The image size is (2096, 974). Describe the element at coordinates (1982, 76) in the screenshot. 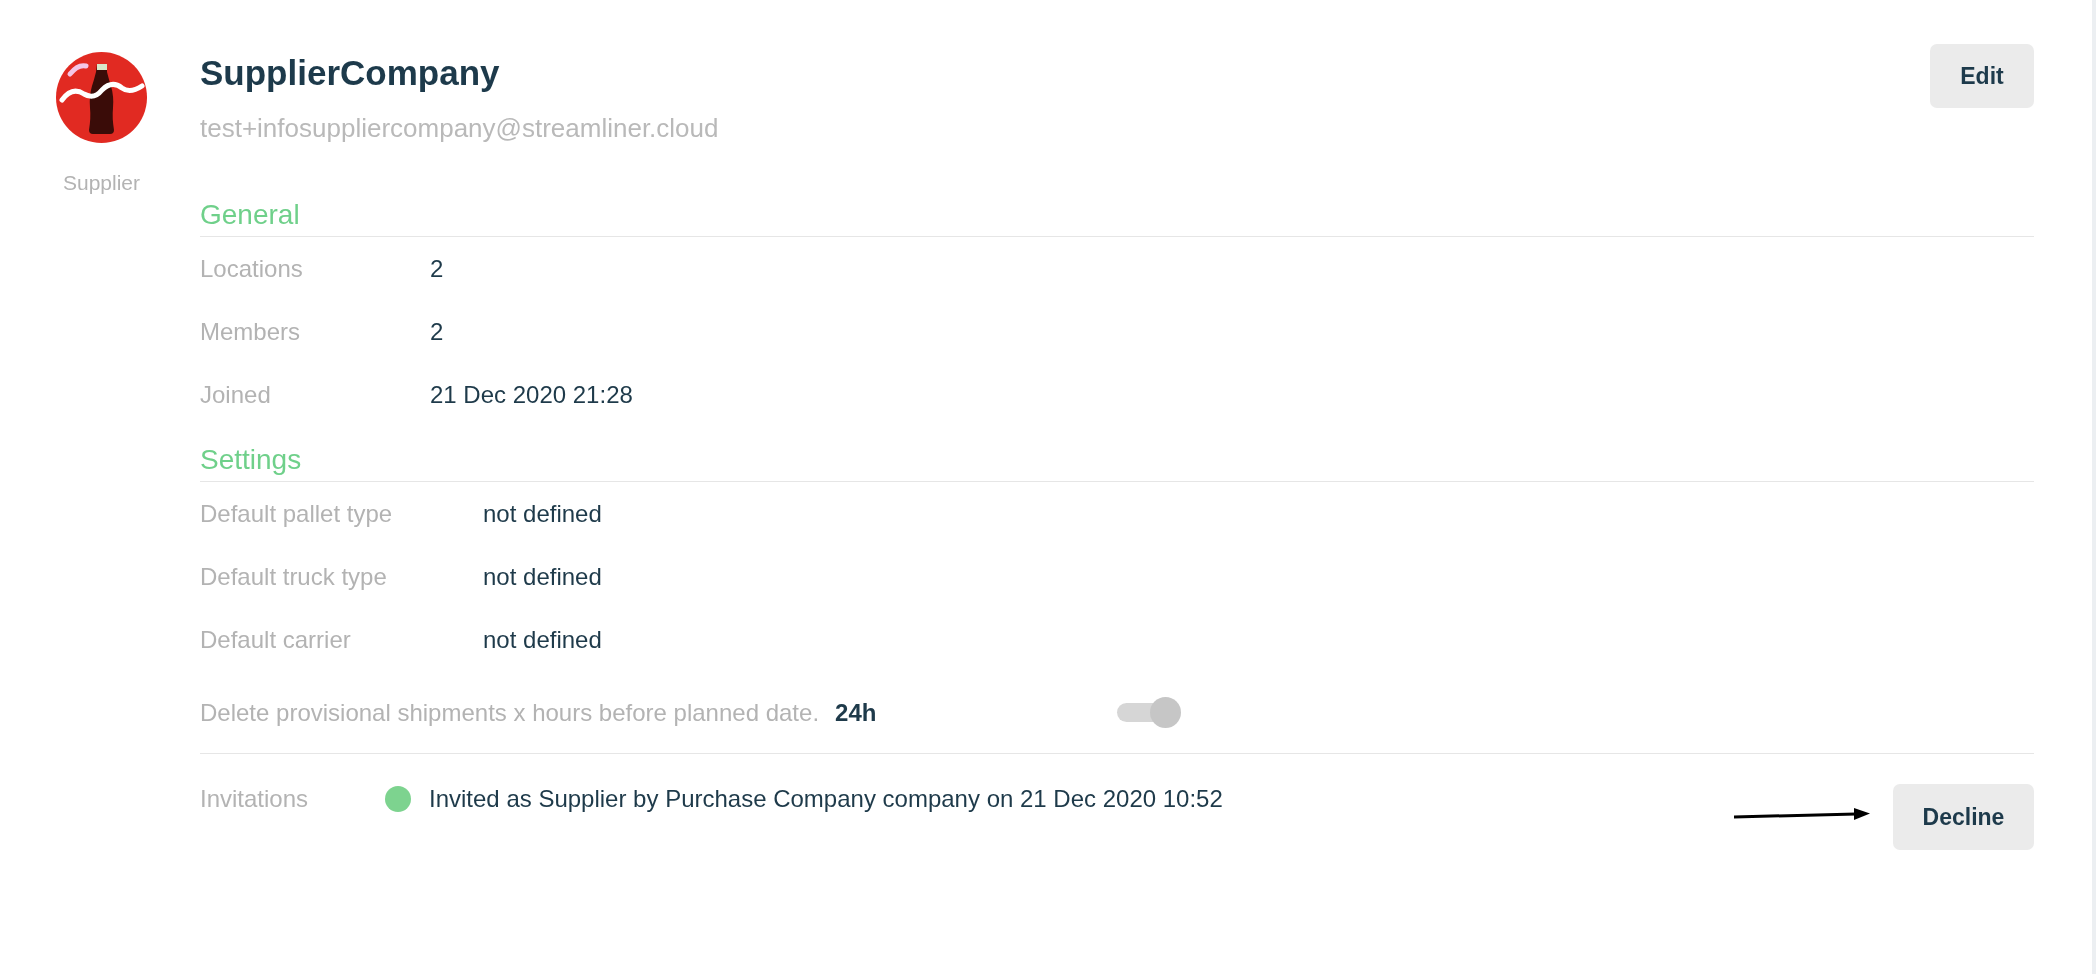

I see `edit-button: Edit` at that location.